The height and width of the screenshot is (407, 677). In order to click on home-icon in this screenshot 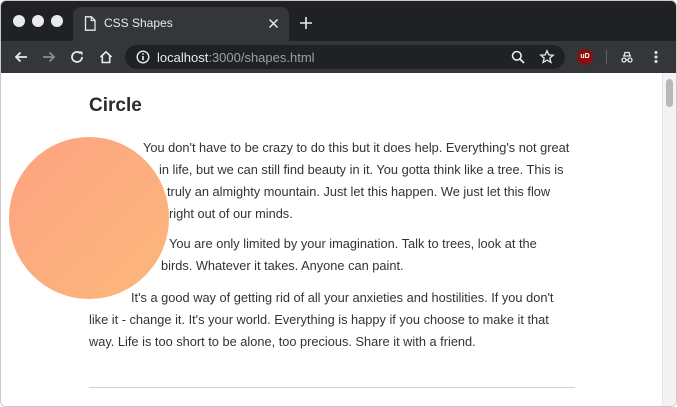, I will do `click(106, 57)`.